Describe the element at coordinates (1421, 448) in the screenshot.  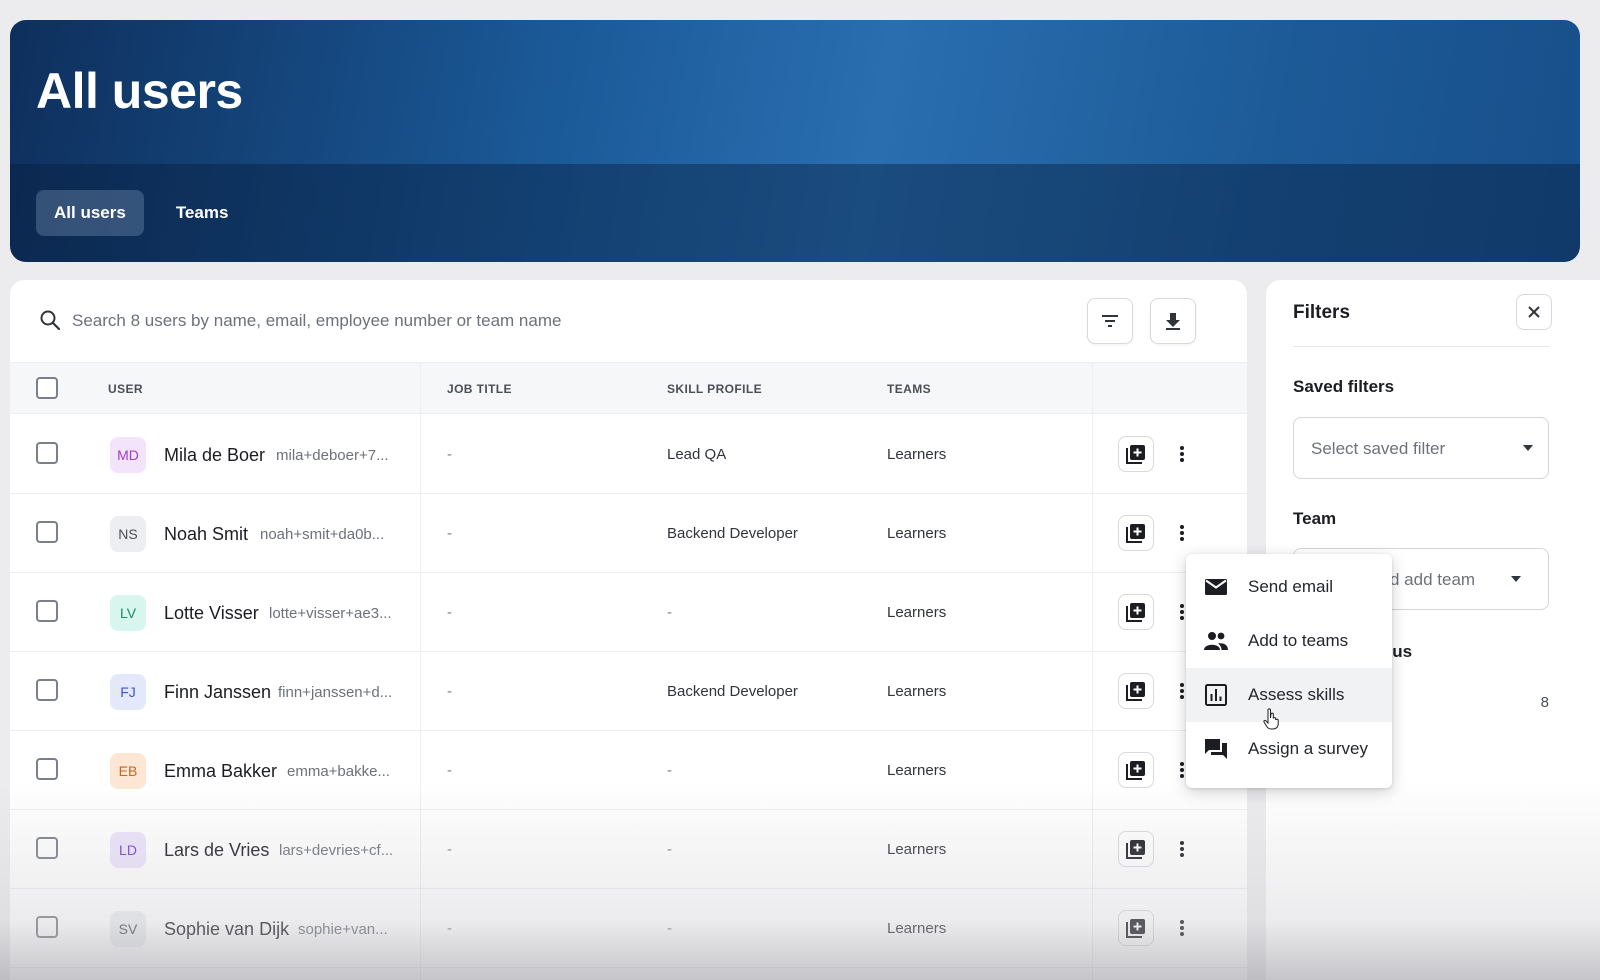
I see `saved-filter-select: Select saved filter` at that location.